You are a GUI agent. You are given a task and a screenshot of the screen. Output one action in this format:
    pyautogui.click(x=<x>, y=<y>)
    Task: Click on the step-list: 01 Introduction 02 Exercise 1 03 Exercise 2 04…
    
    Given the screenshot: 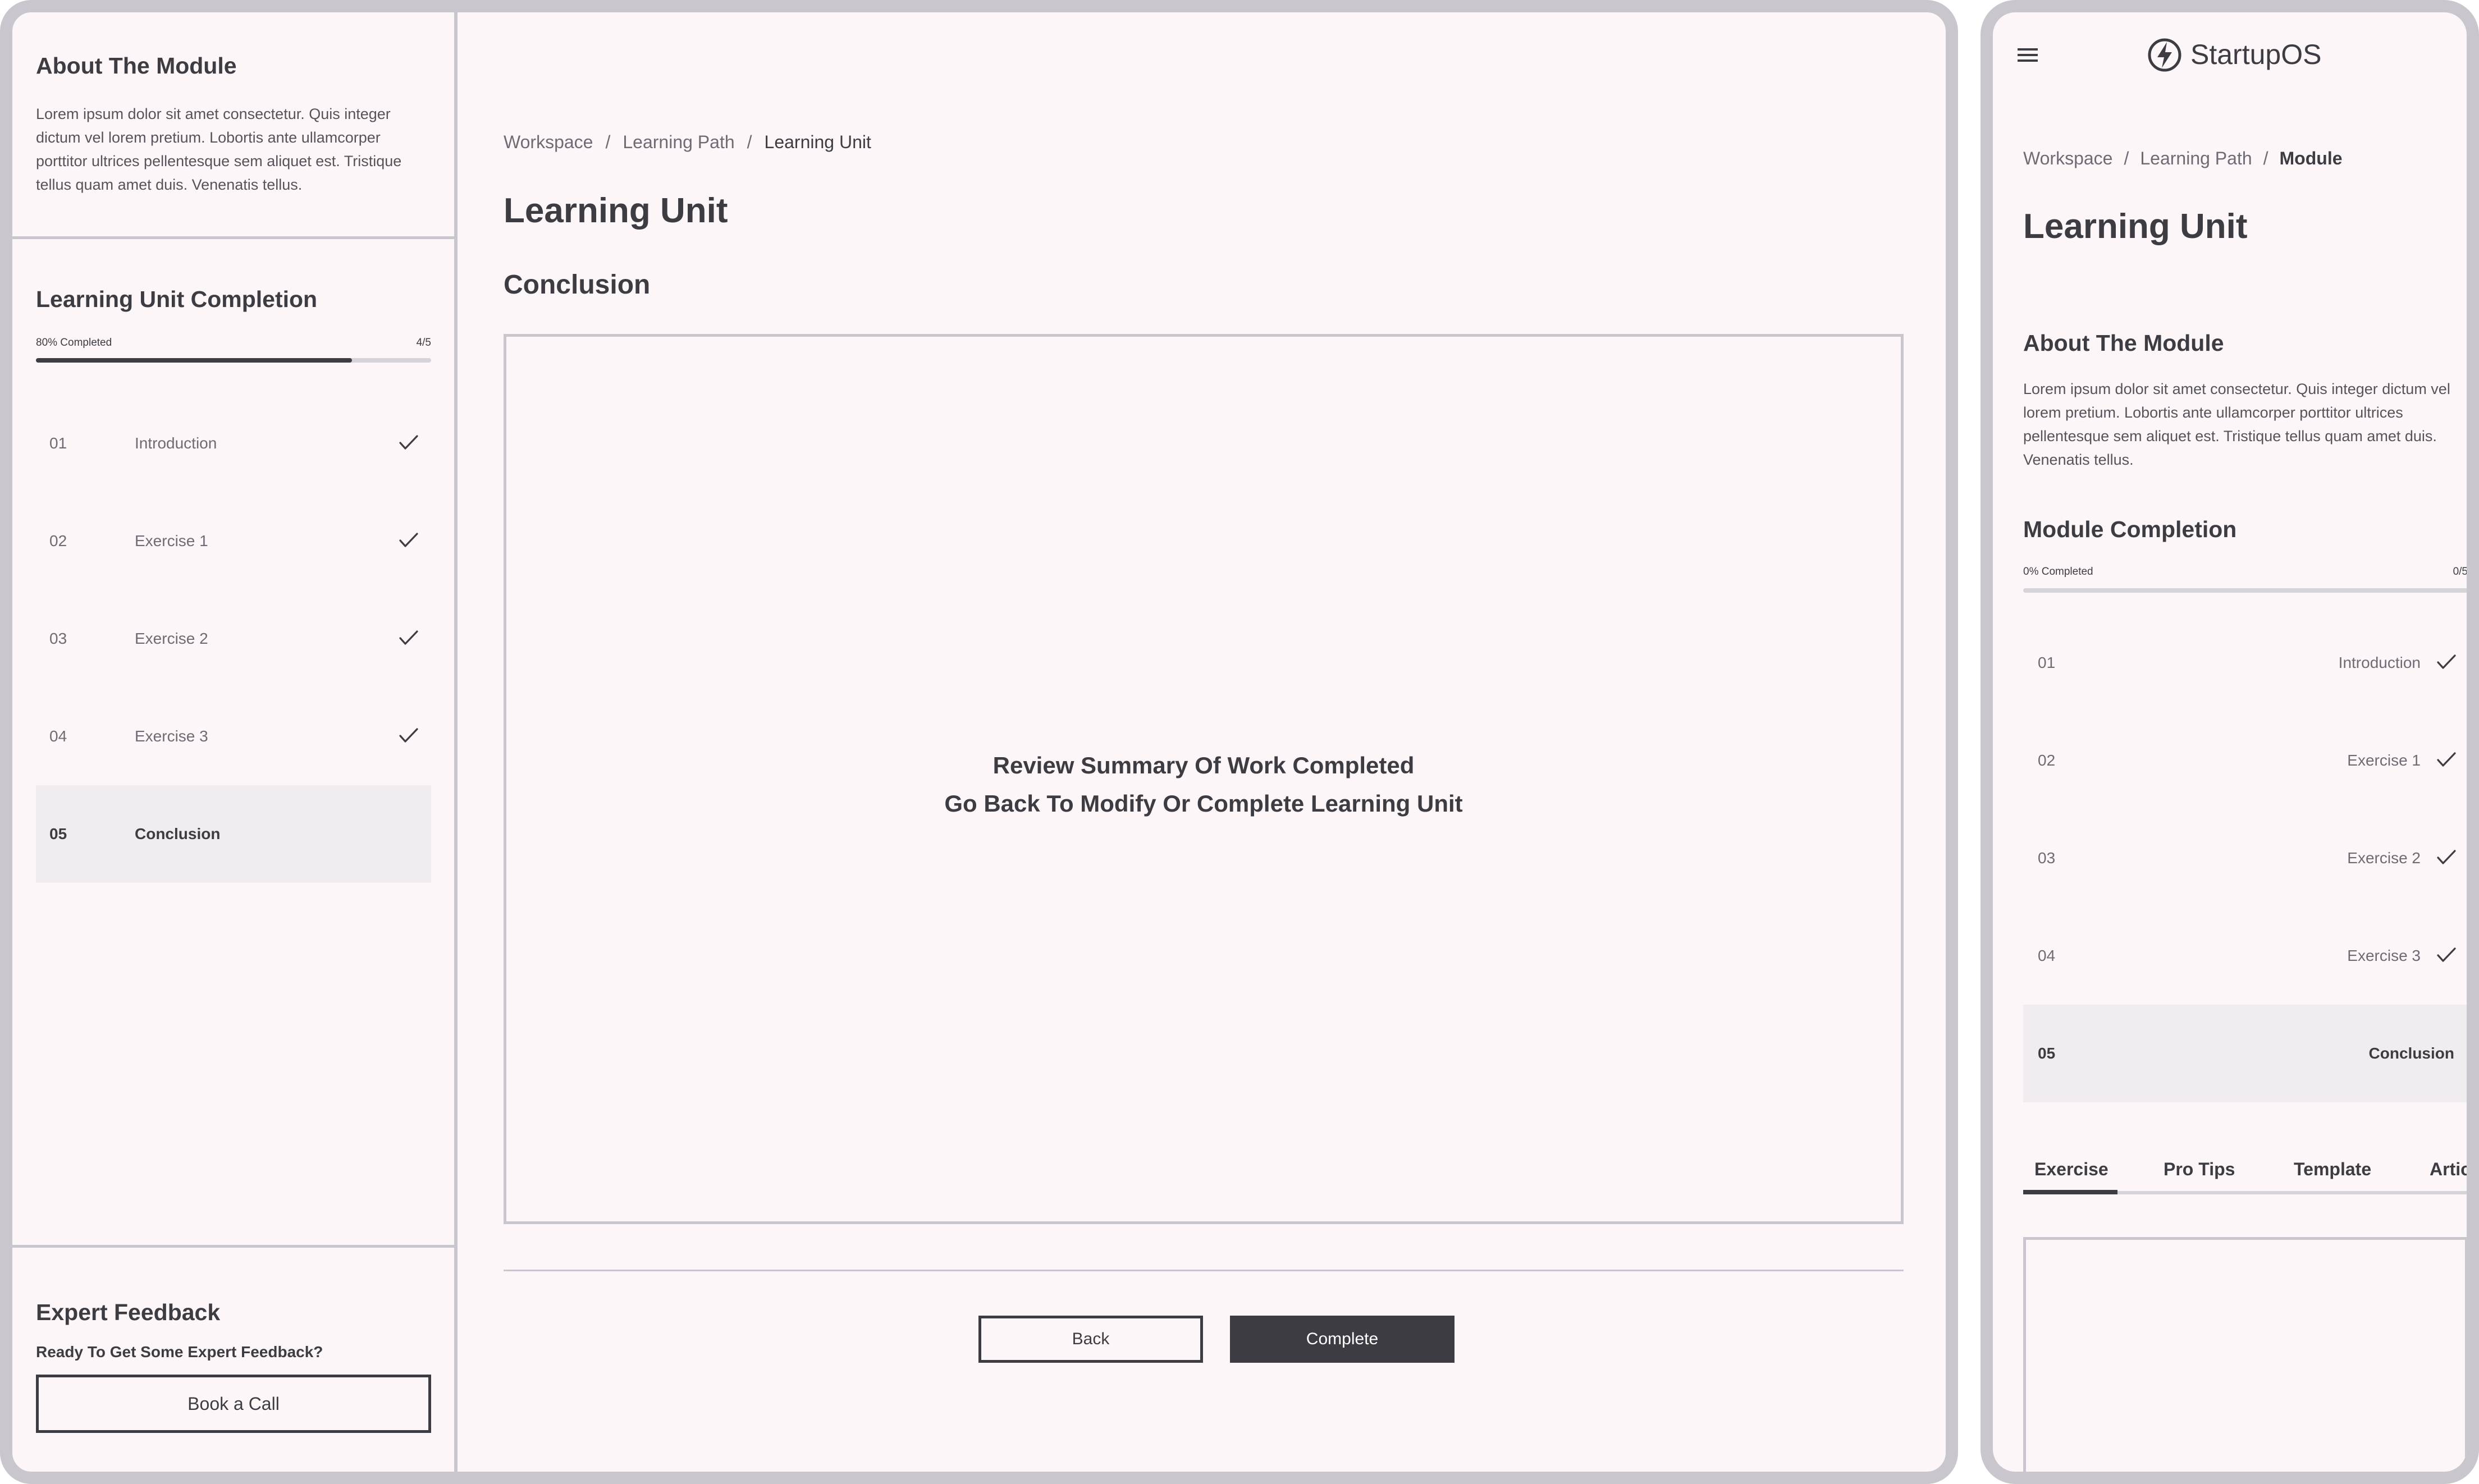 What is the action you would take?
    pyautogui.click(x=233, y=639)
    